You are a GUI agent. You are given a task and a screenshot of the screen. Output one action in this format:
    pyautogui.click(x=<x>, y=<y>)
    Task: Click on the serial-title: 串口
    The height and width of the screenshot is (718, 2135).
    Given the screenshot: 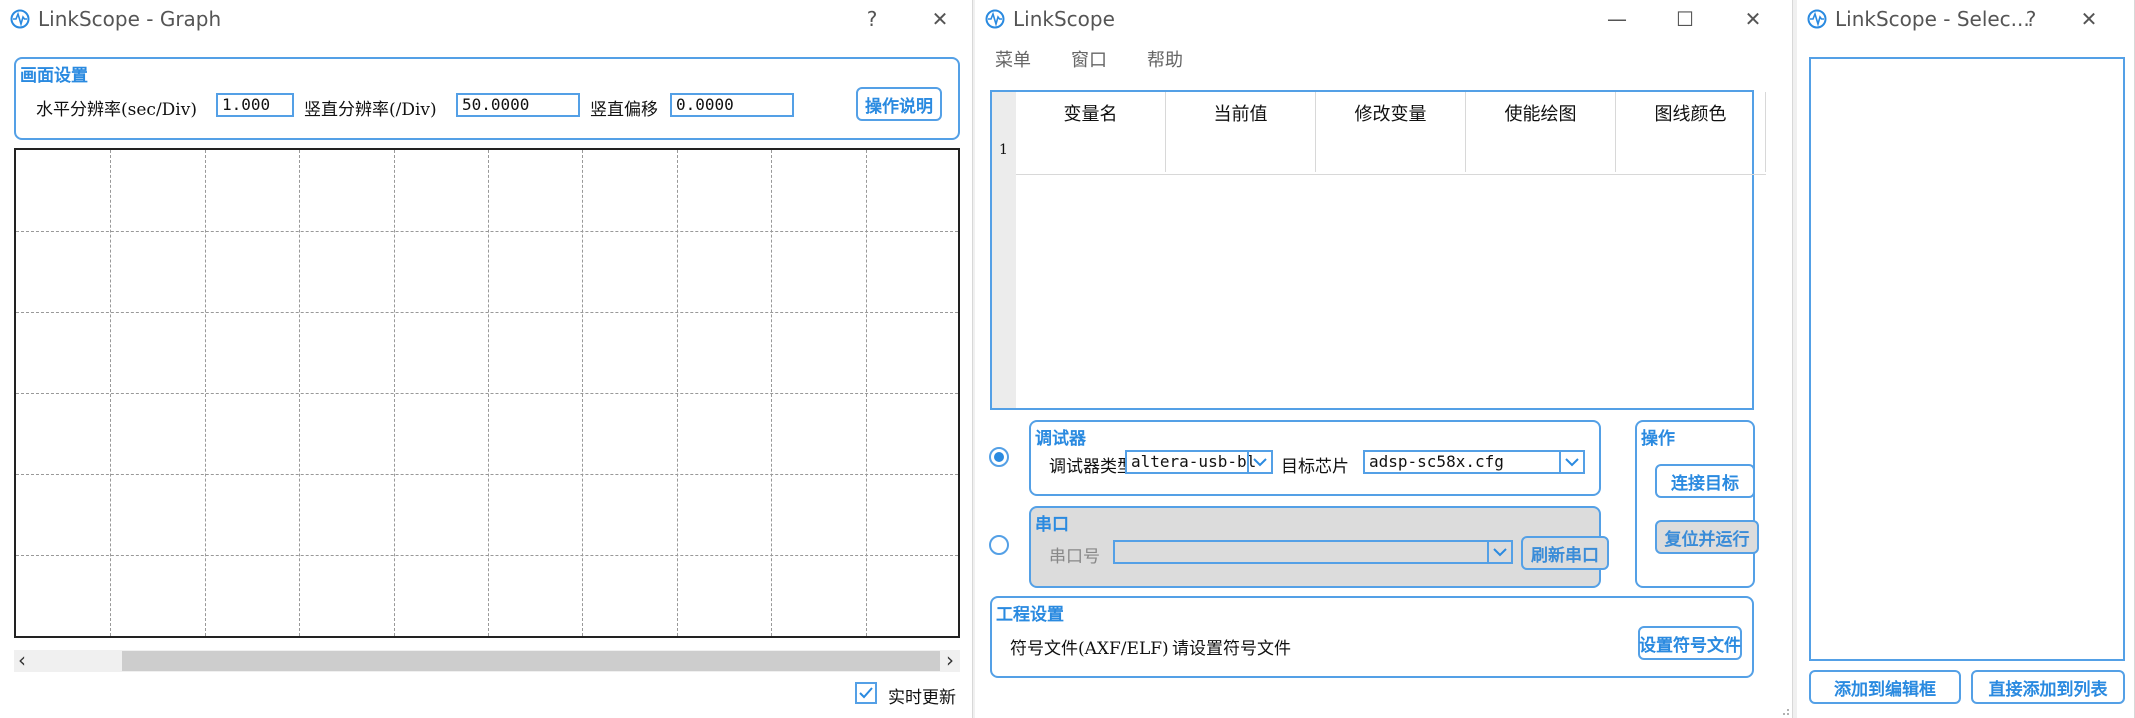 What is the action you would take?
    pyautogui.click(x=1052, y=525)
    